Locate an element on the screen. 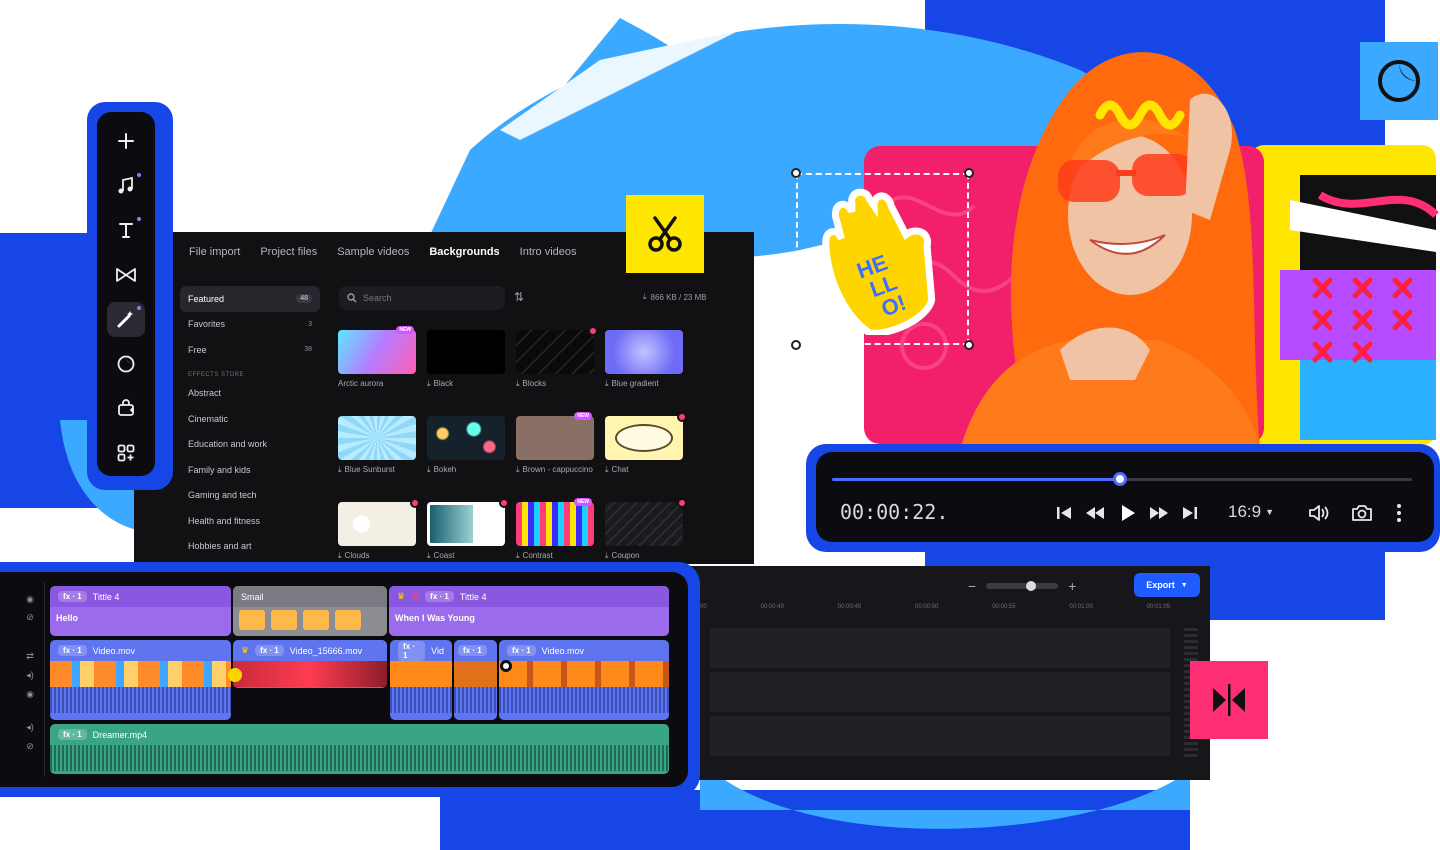 This screenshot has width=1440, height=850. premium-badge is located at coordinates (682, 417).